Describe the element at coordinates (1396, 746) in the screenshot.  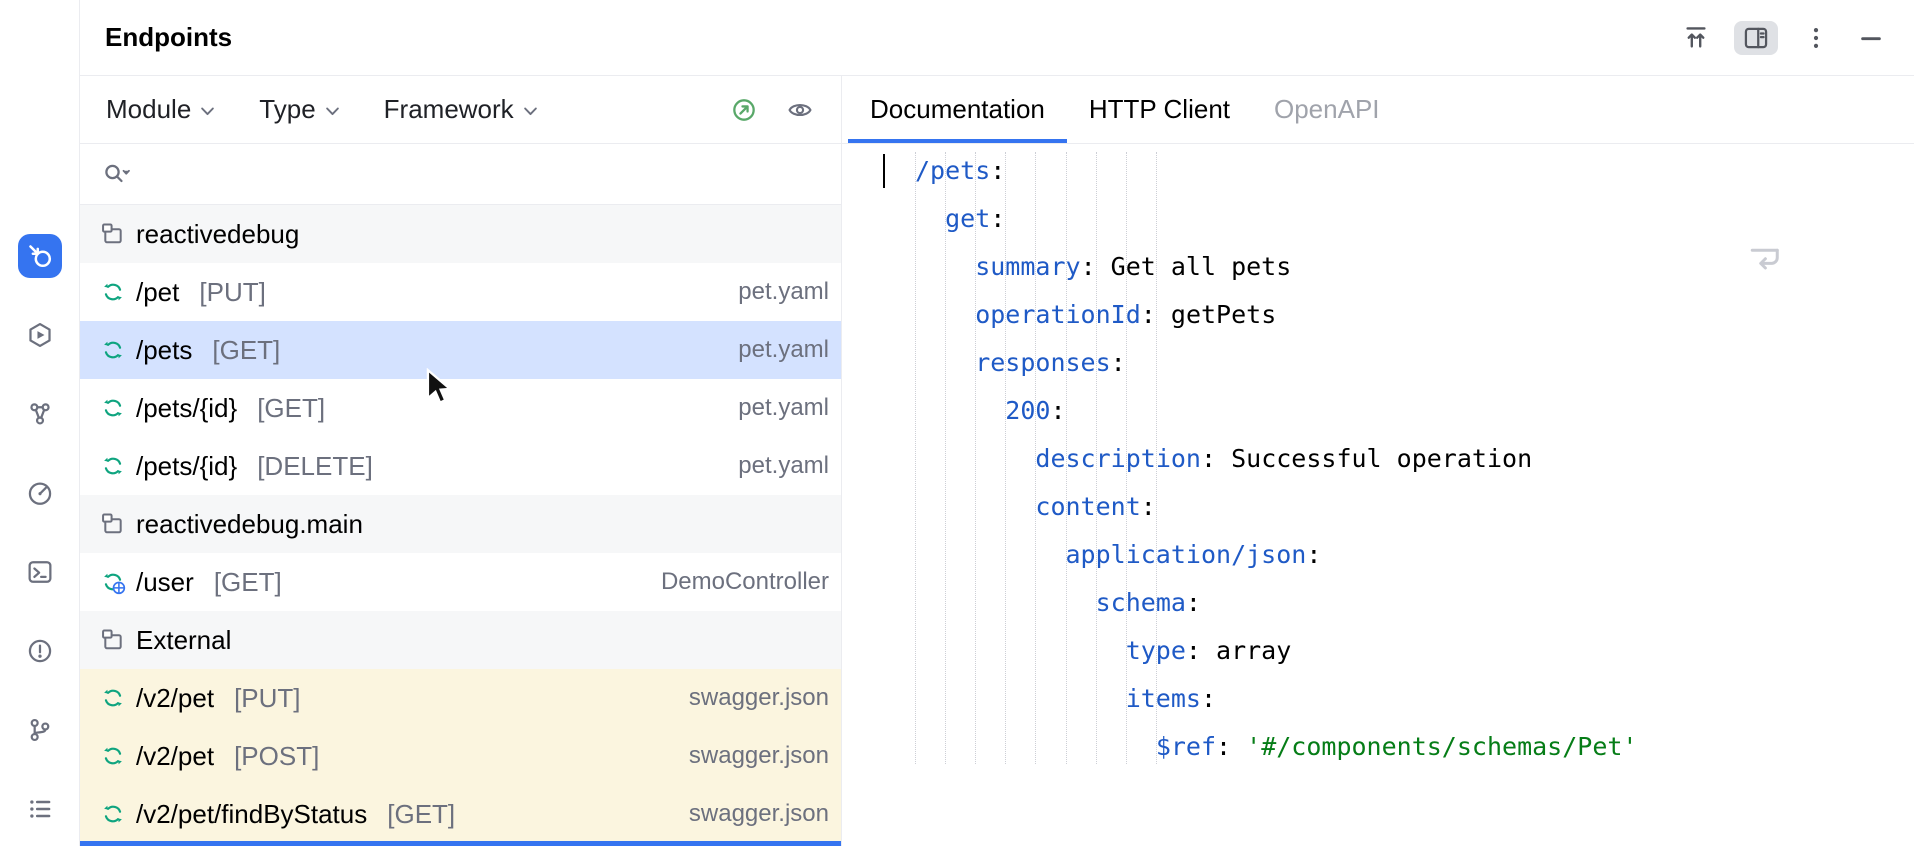
I see `code-line: $ref: '#/components/schemas/Pet'` at that location.